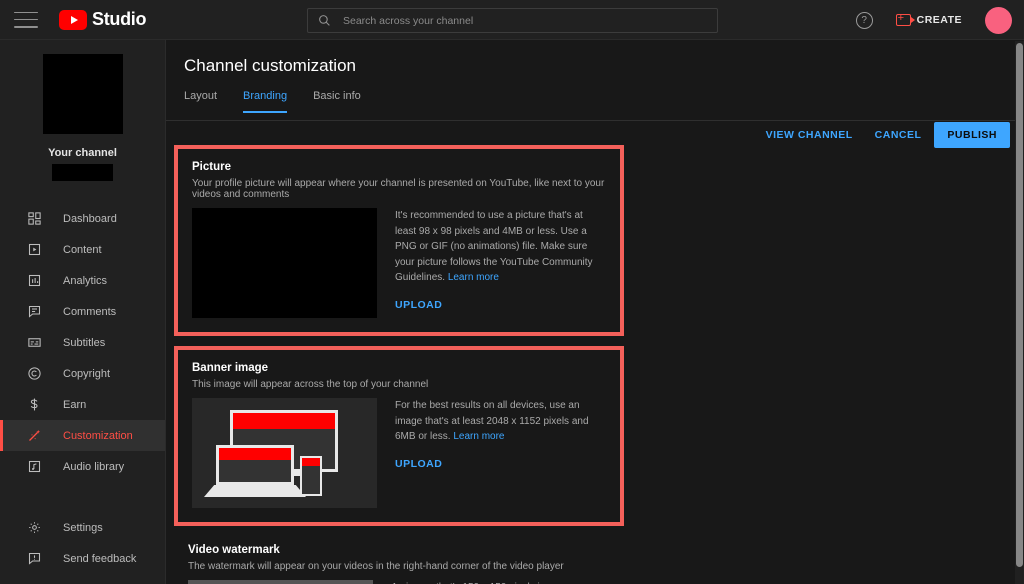  What do you see at coordinates (82, 94) in the screenshot?
I see `channel-avatar` at bounding box center [82, 94].